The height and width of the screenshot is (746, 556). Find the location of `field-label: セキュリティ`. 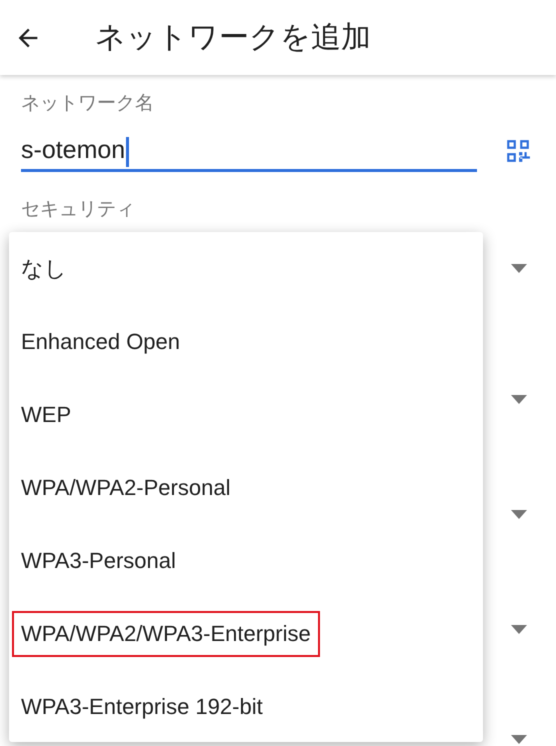

field-label: セキュリティ is located at coordinates (78, 209).